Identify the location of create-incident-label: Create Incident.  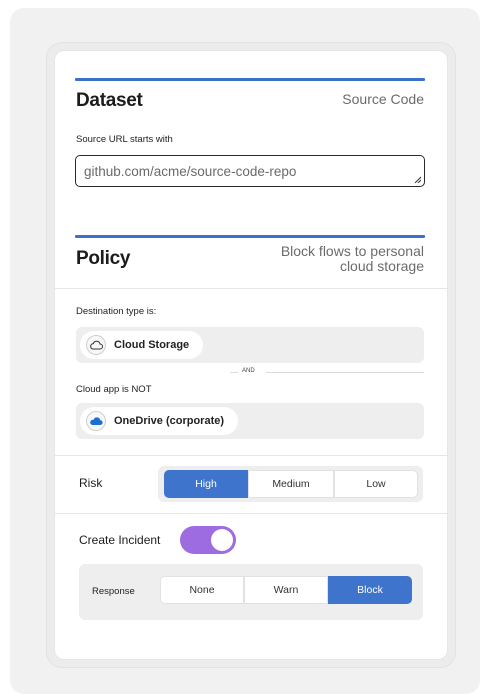
(120, 540).